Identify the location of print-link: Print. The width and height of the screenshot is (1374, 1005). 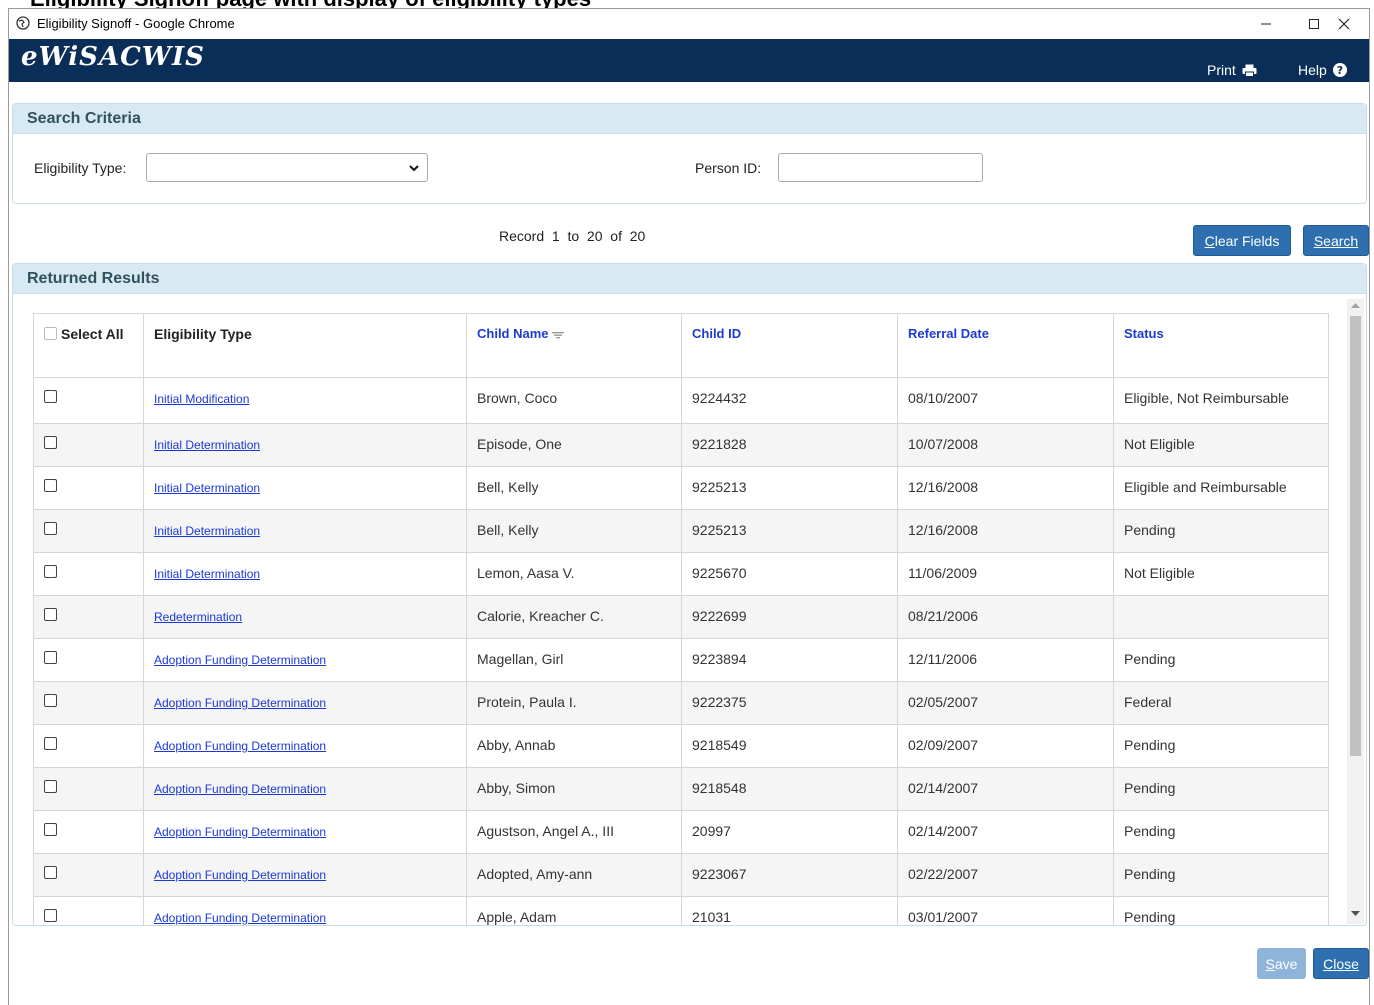
(1232, 70).